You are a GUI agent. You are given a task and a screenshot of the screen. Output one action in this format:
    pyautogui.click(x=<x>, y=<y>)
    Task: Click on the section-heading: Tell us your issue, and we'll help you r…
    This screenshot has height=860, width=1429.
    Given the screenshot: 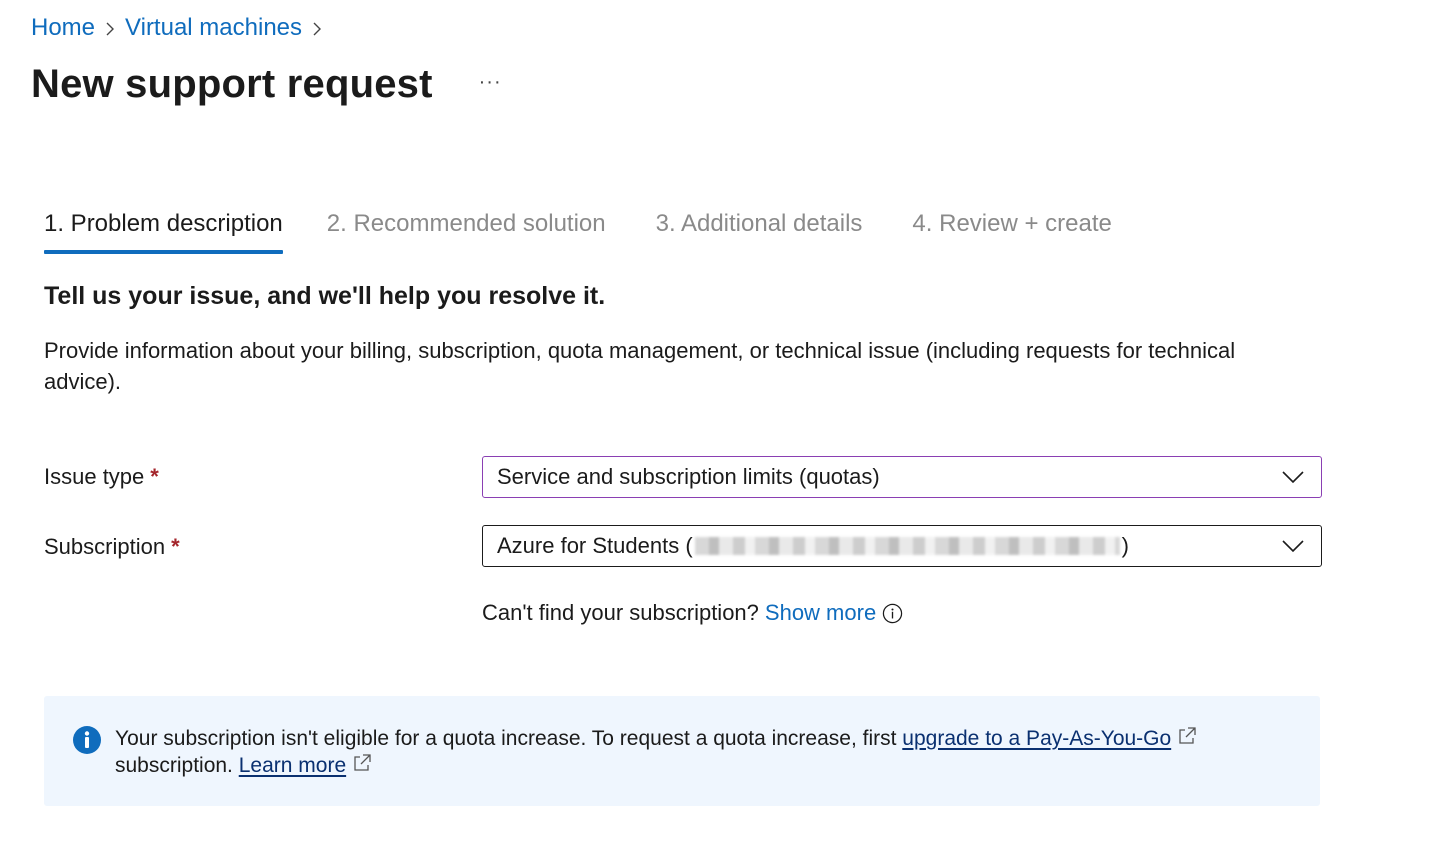 What is the action you would take?
    pyautogui.click(x=325, y=296)
    